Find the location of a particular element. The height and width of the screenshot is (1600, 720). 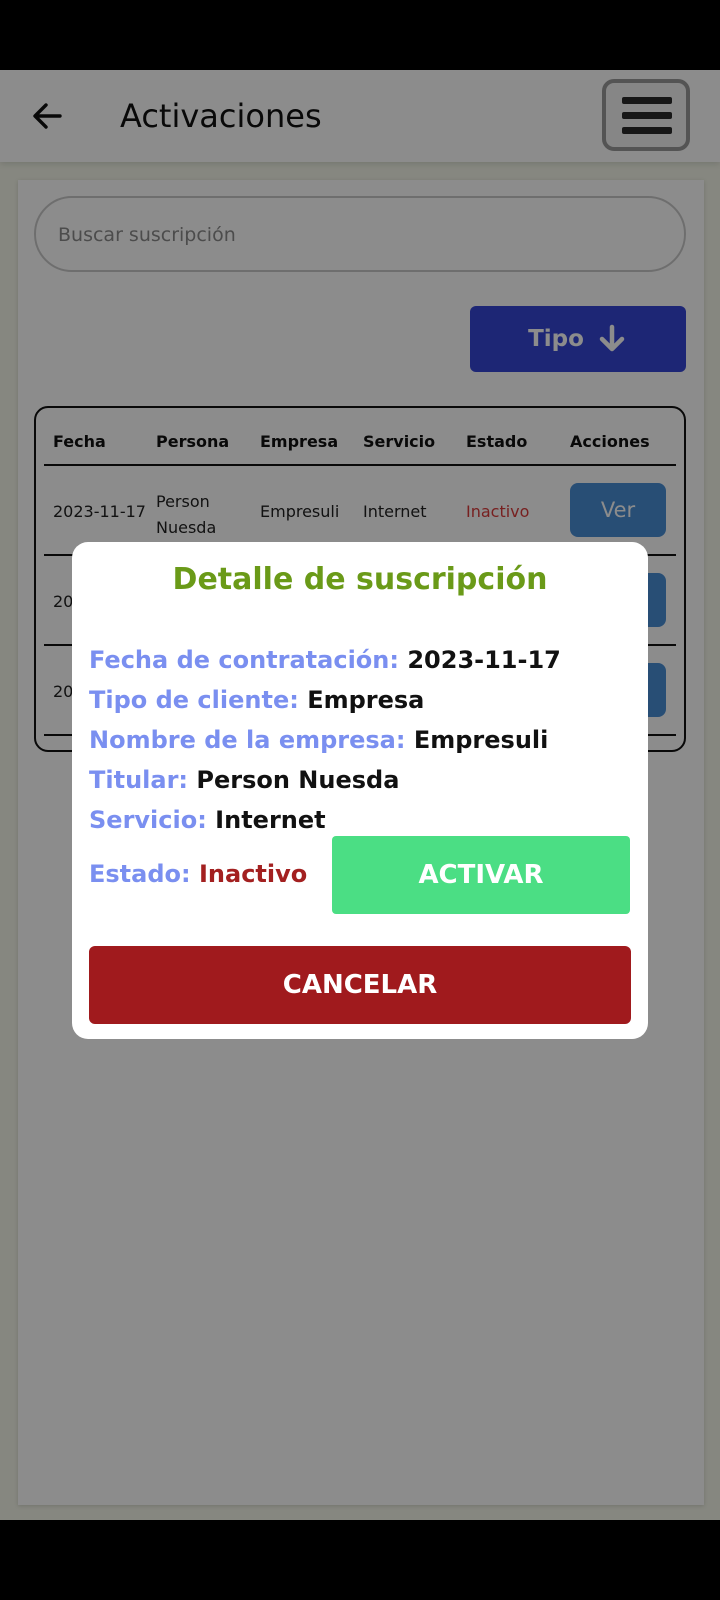

tipo-cliente-label: Tipo de cliente: is located at coordinates (194, 700).